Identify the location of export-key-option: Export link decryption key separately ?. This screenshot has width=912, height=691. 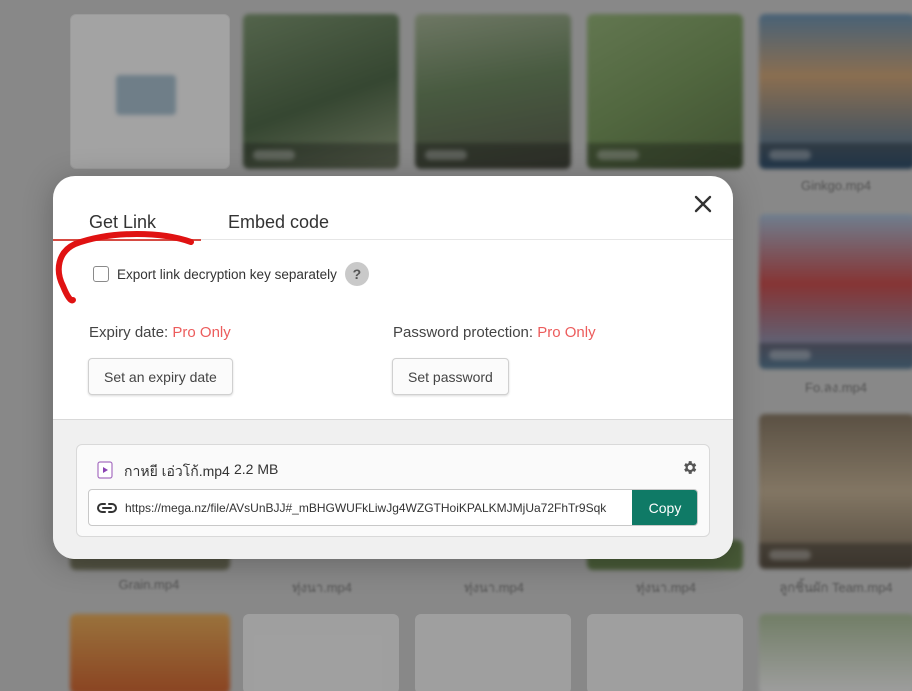
(231, 274).